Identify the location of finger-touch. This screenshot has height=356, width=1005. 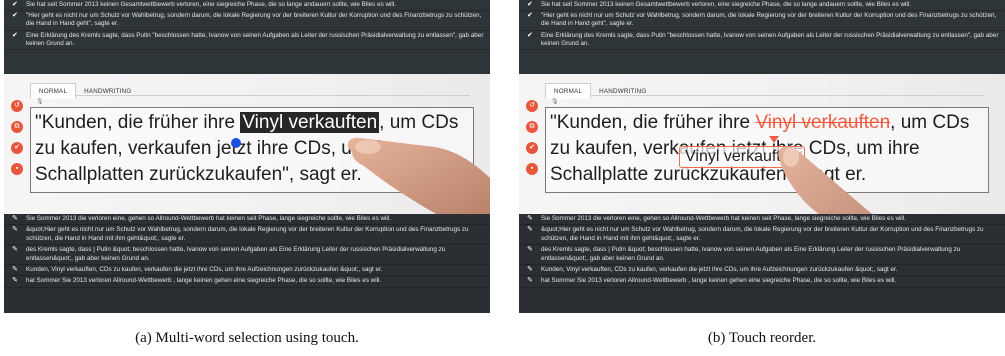
(418, 177).